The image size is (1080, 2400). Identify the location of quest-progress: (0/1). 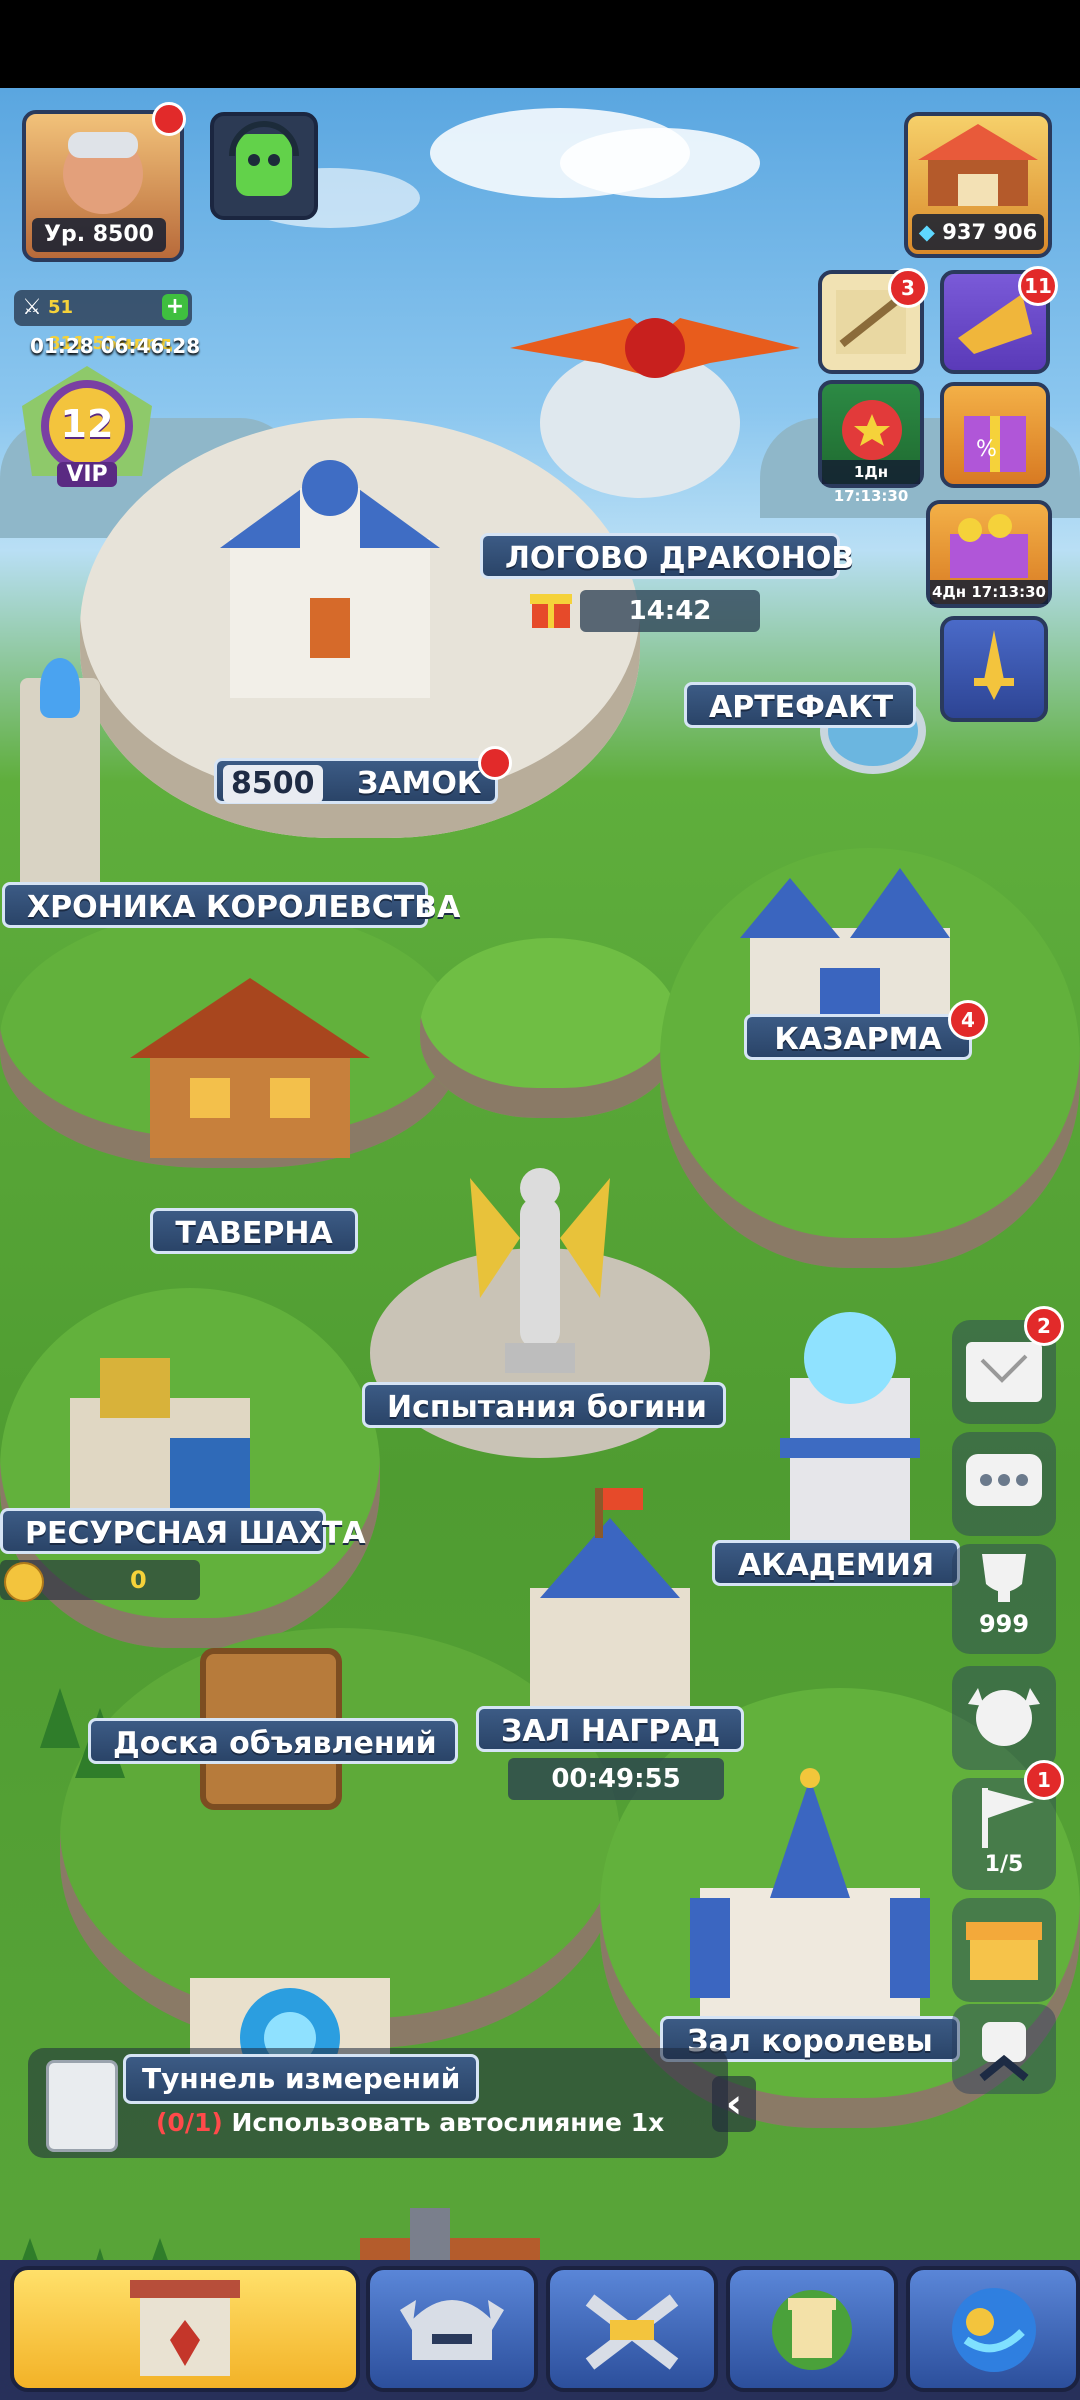
(189, 2122).